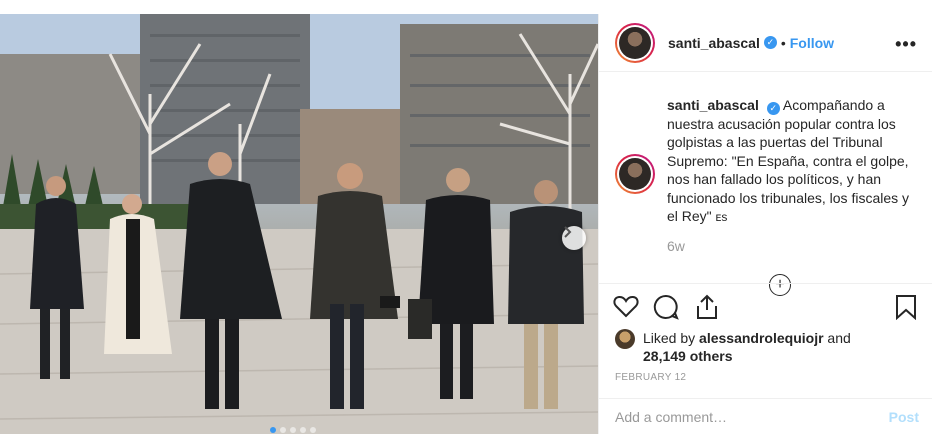 This screenshot has height=448, width=932. I want to click on time-ago: 6w, so click(676, 246).